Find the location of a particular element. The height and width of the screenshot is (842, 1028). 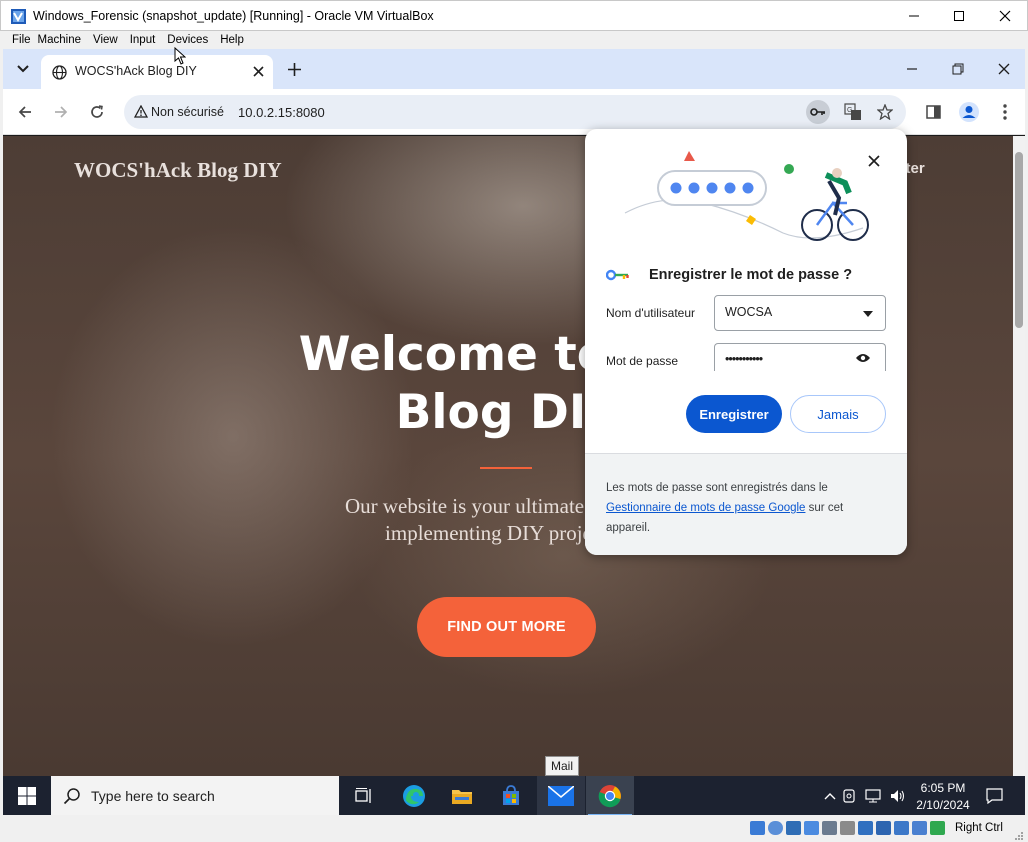

vbox-menu-bar: File Machine View Input Devices Help is located at coordinates (514, 40).